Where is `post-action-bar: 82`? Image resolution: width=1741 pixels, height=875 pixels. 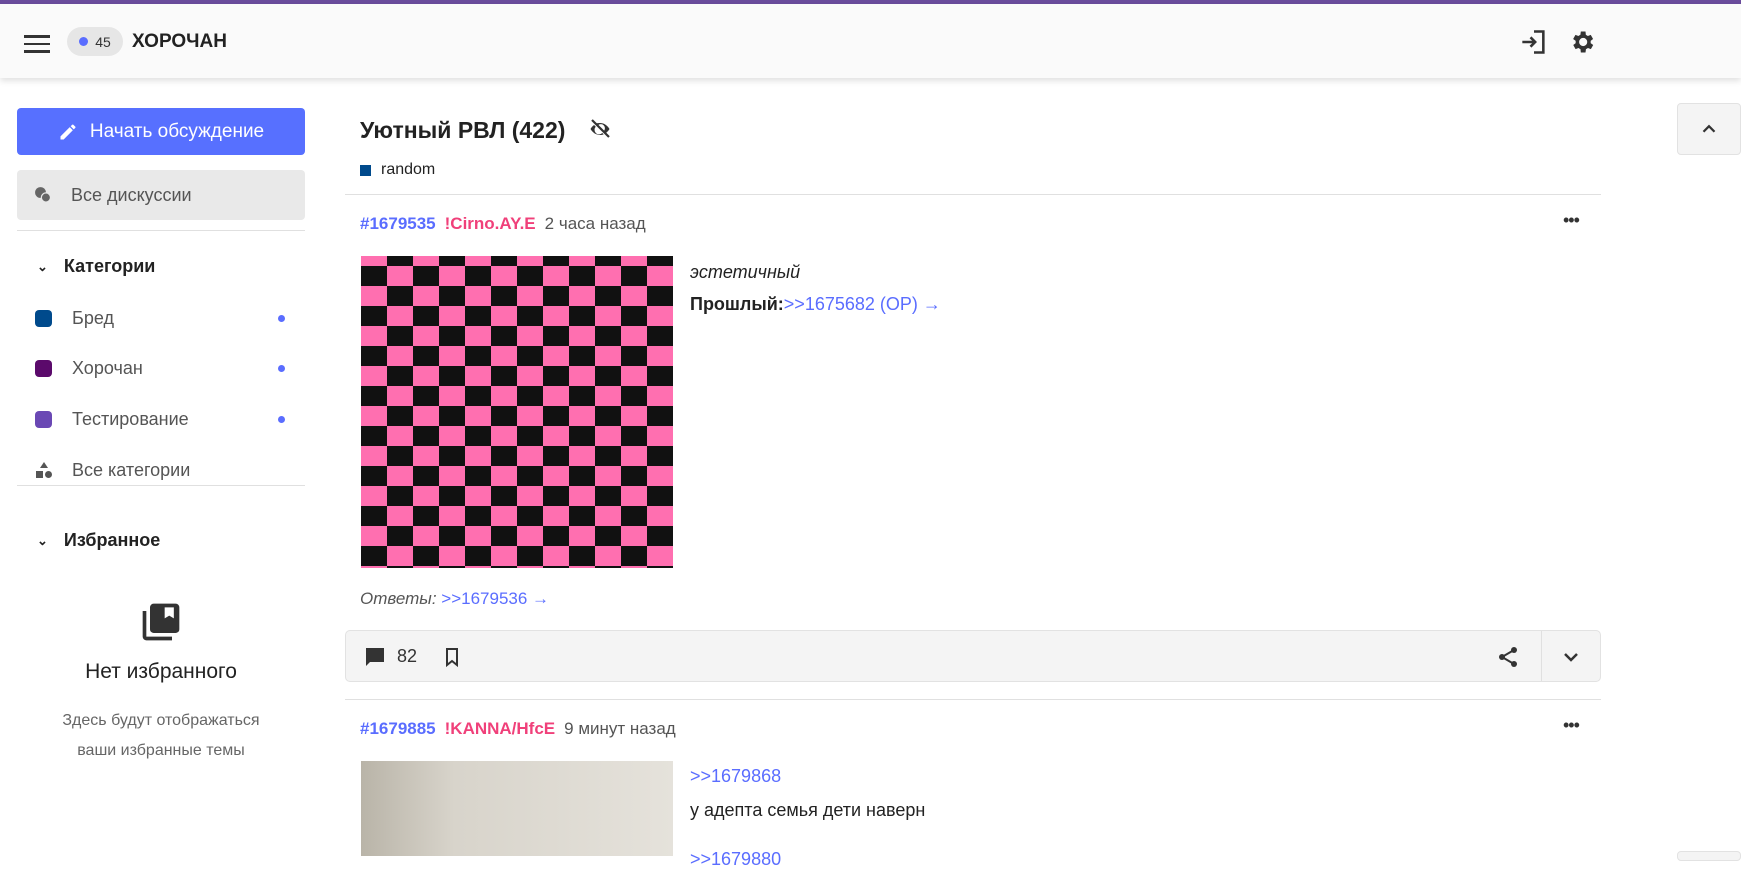 post-action-bar: 82 is located at coordinates (973, 656).